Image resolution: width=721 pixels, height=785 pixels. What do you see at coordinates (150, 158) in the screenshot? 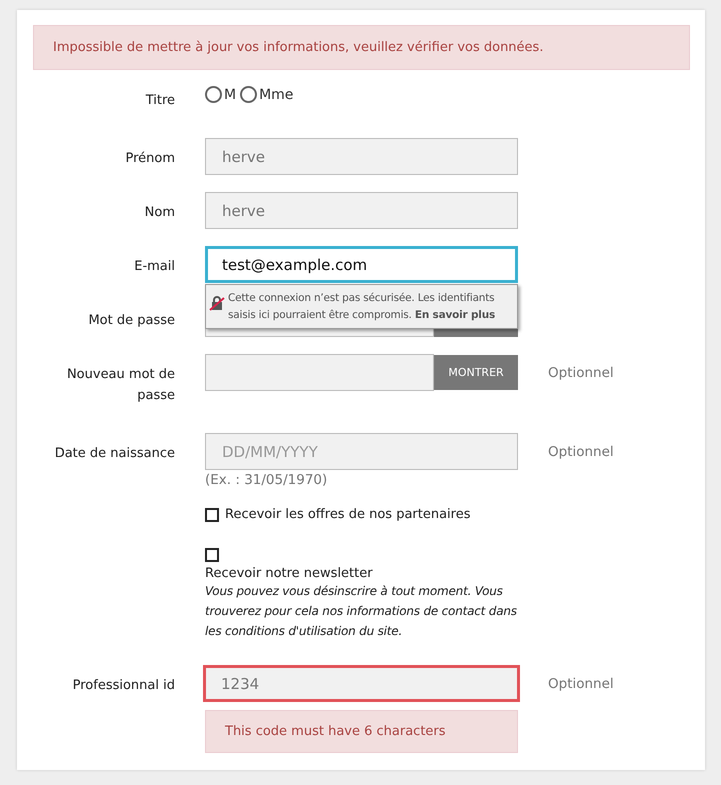
I see `field-label: Prénom` at bounding box center [150, 158].